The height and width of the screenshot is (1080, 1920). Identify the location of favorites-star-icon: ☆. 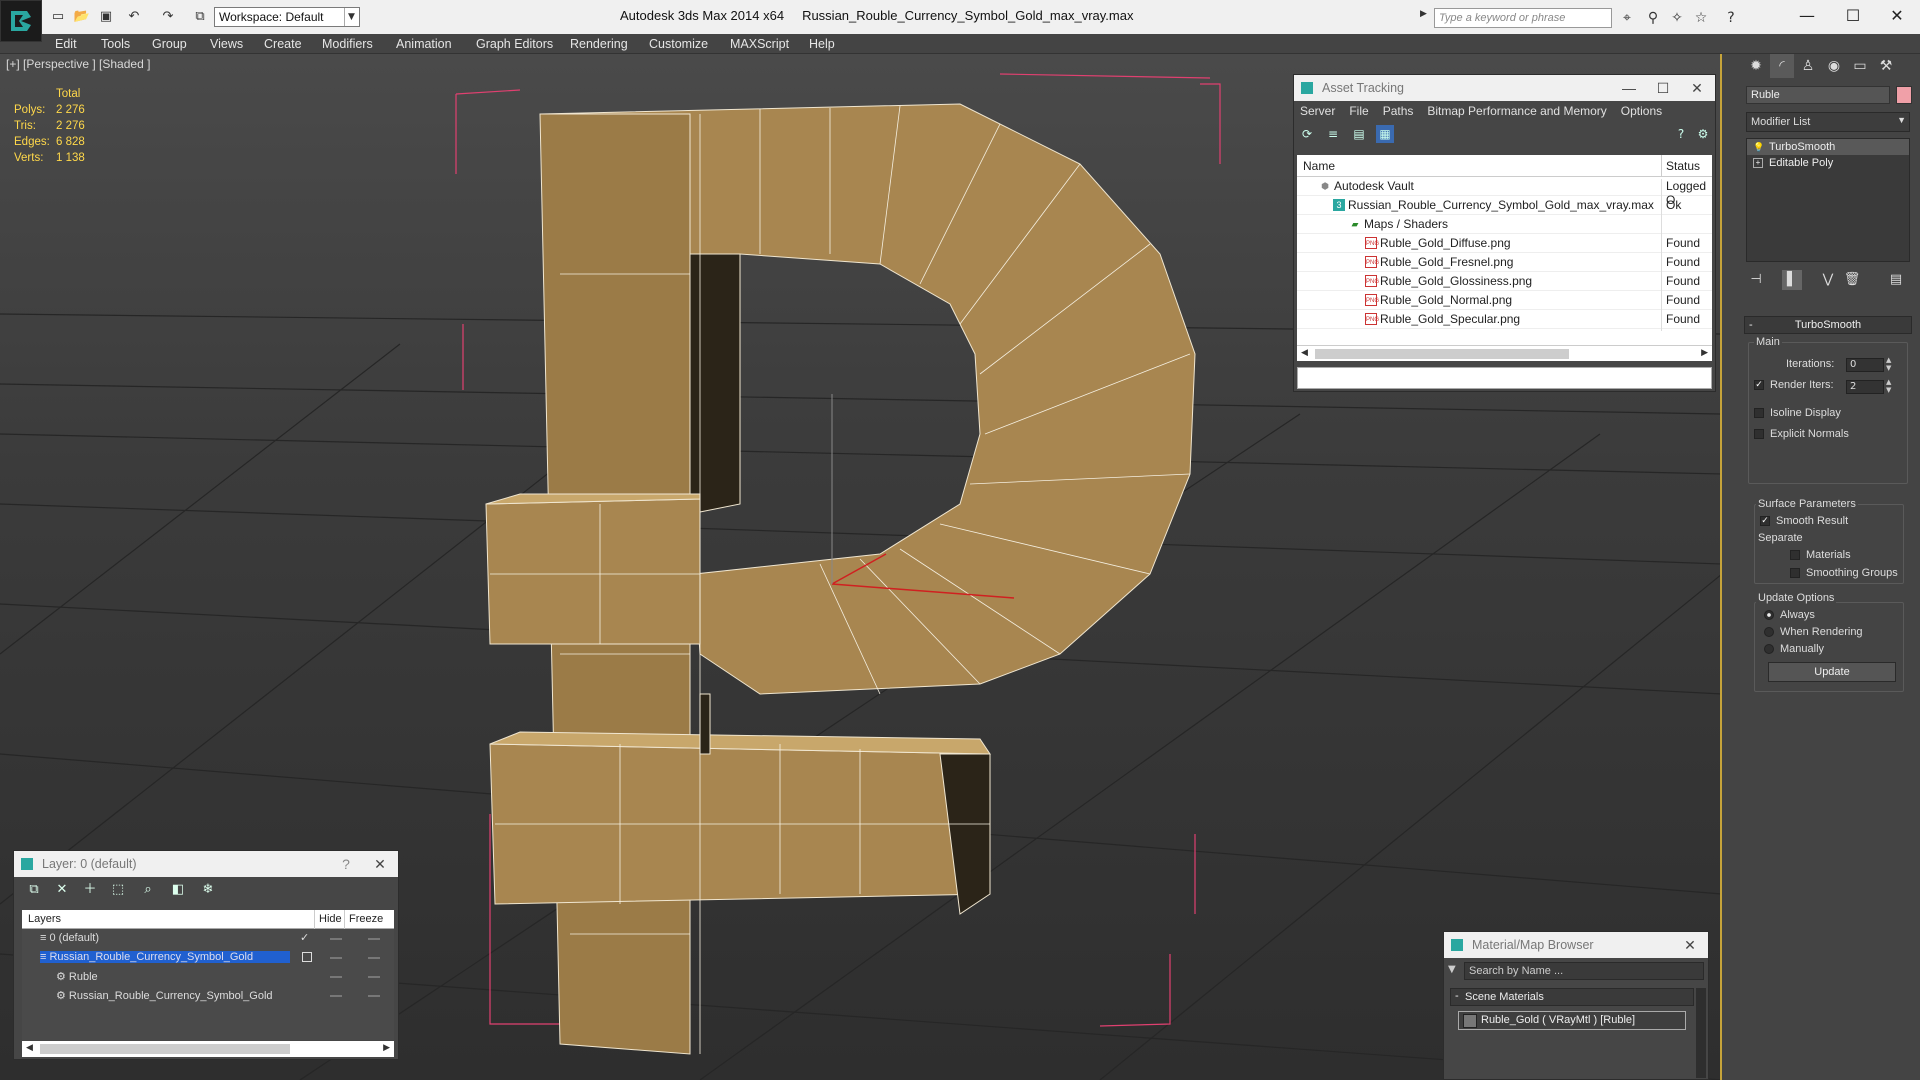
(1701, 18).